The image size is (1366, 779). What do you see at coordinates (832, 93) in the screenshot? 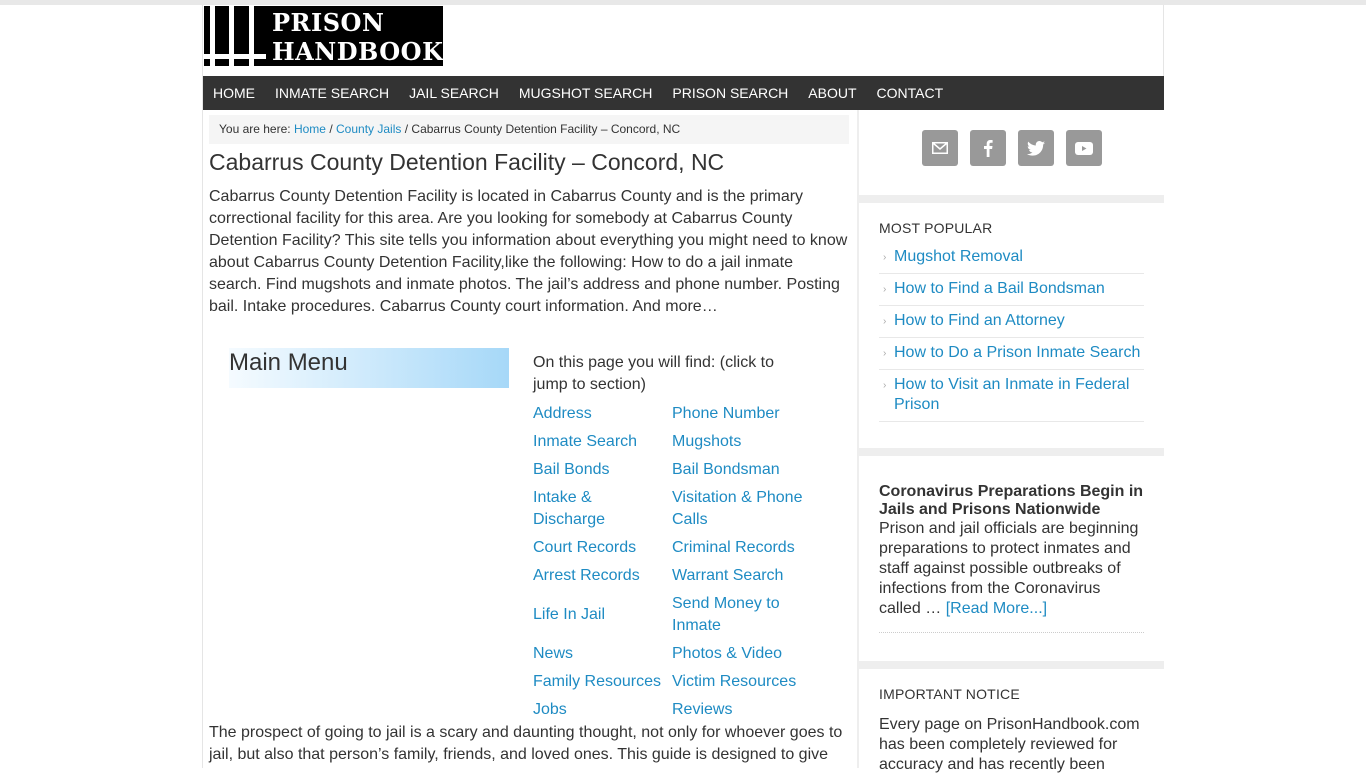
I see `nav-about: ABOUT` at bounding box center [832, 93].